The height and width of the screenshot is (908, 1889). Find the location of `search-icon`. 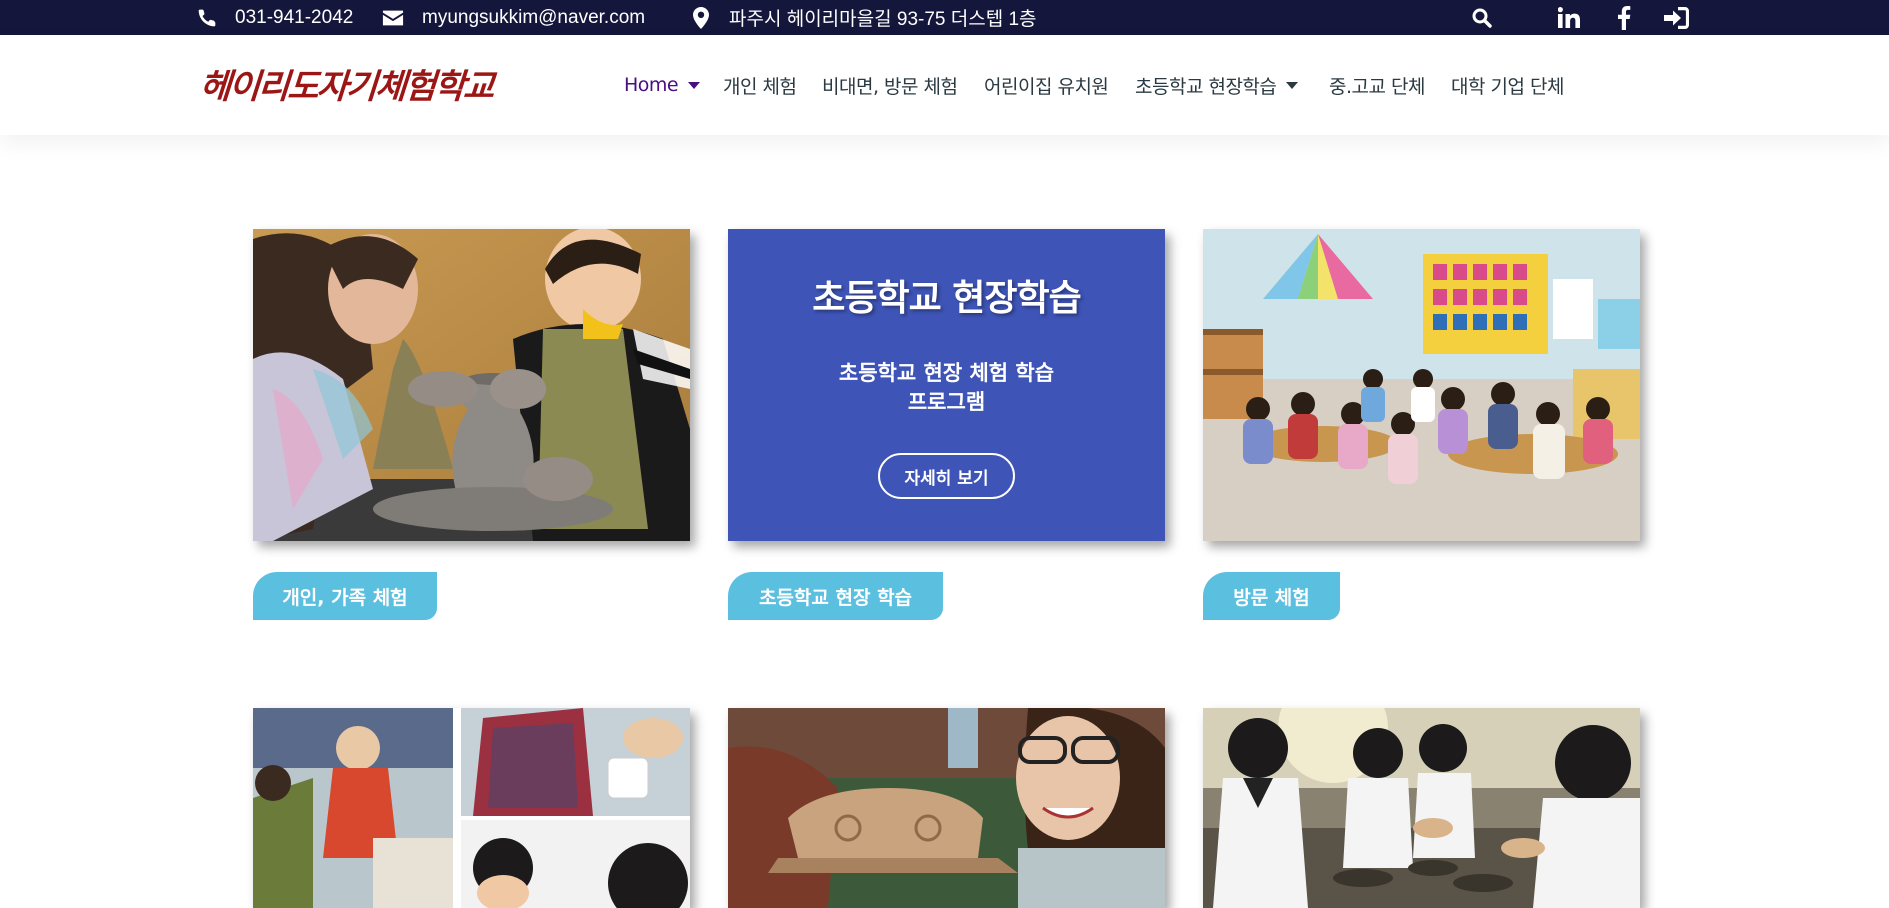

search-icon is located at coordinates (1482, 17).